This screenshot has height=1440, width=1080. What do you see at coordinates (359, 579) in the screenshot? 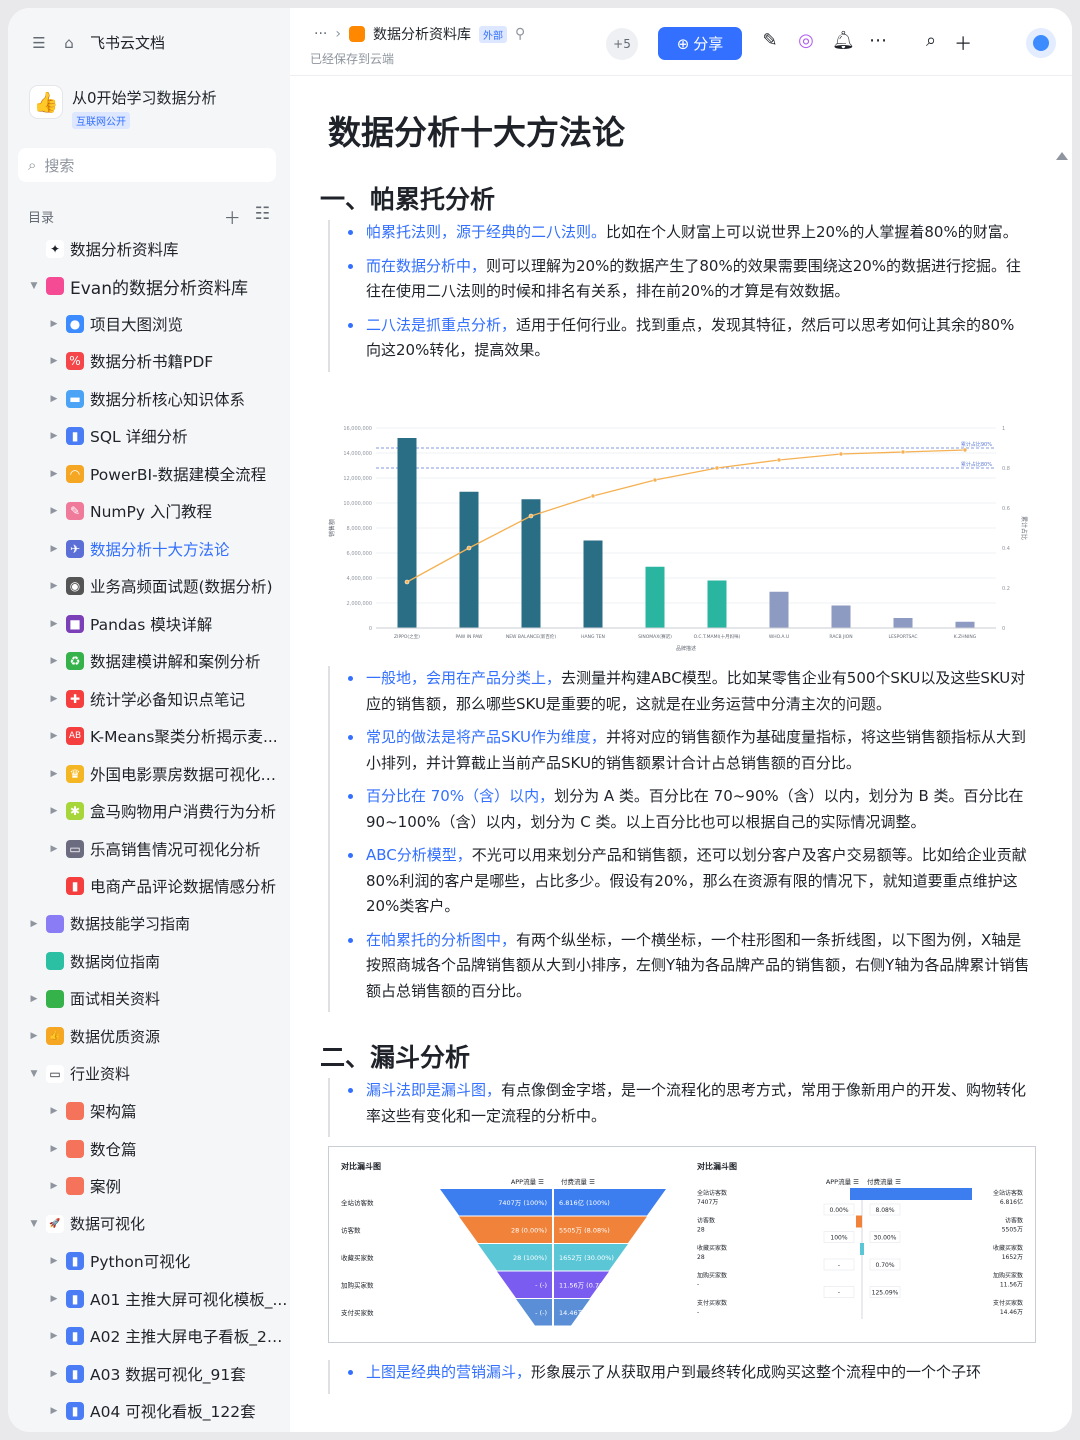
I see `y-tick-label: 4,000,000` at bounding box center [359, 579].